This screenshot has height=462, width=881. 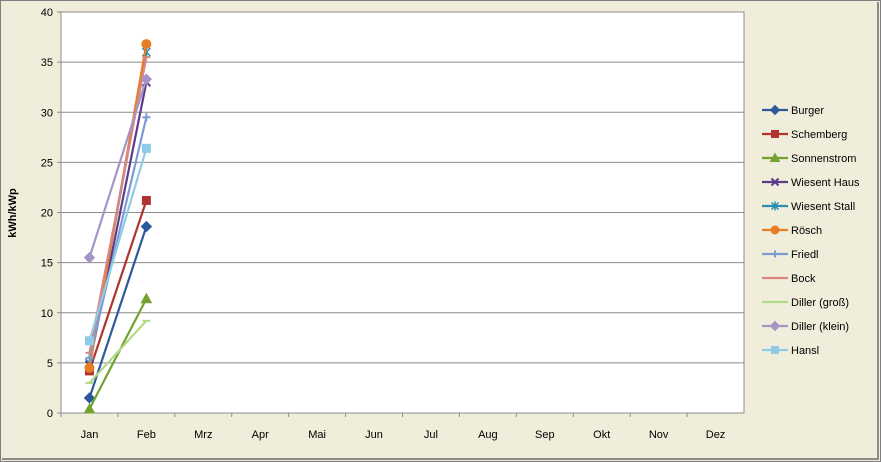 I want to click on y-tick-label: 10, so click(x=47, y=314).